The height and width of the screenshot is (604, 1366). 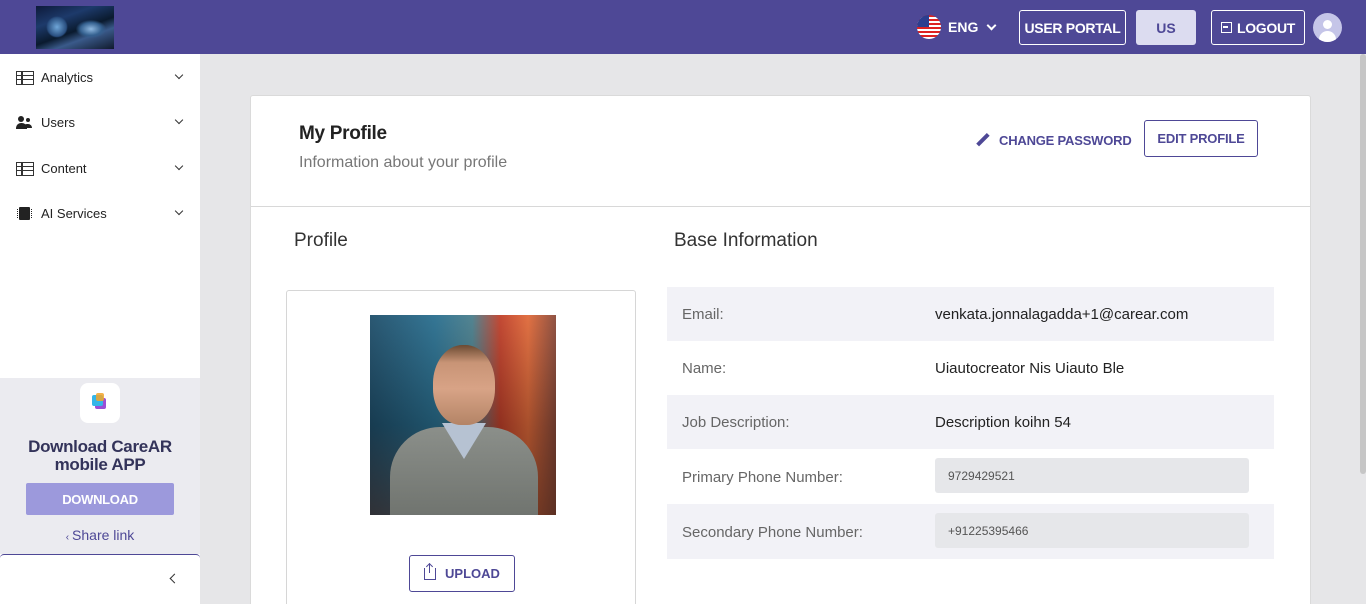 What do you see at coordinates (100, 168) in the screenshot?
I see `sidebar-item-content: Content` at bounding box center [100, 168].